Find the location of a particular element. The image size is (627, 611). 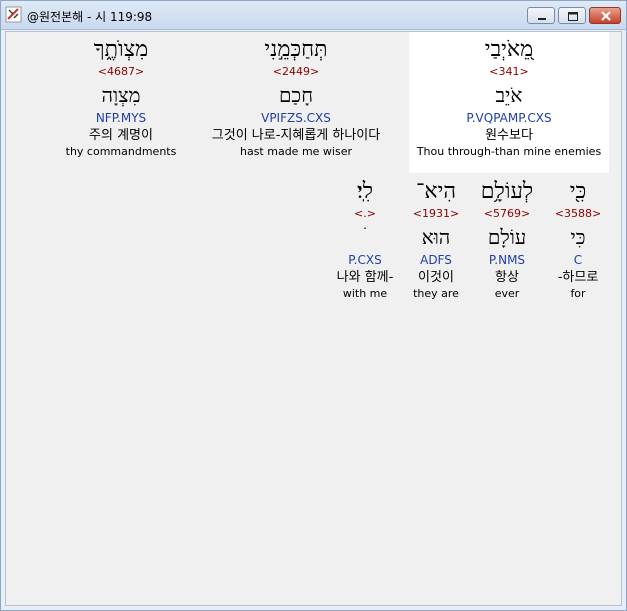

english-gloss: for is located at coordinates (578, 293).